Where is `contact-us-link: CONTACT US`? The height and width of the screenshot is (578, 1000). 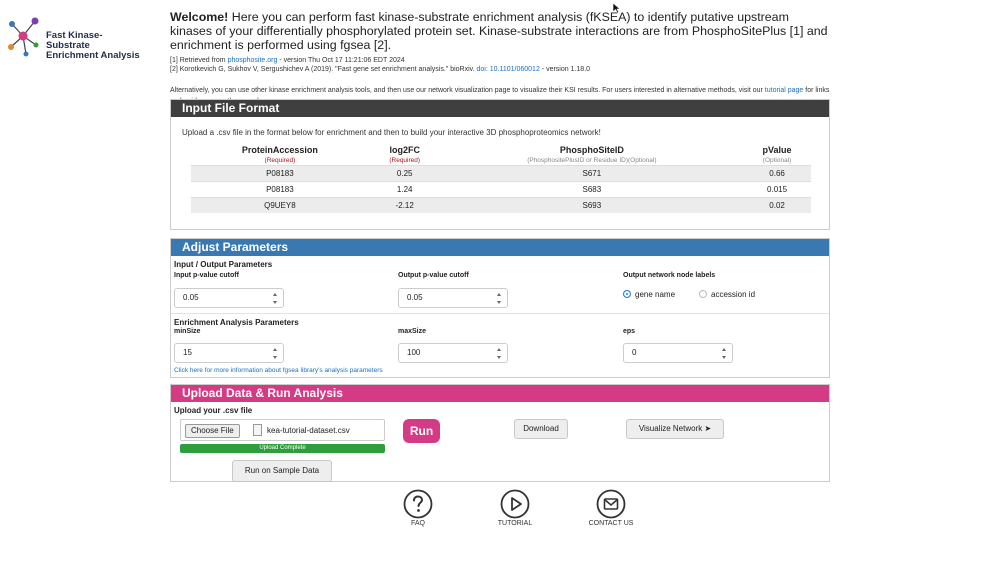
contact-us-link: CONTACT US is located at coordinates (611, 508).